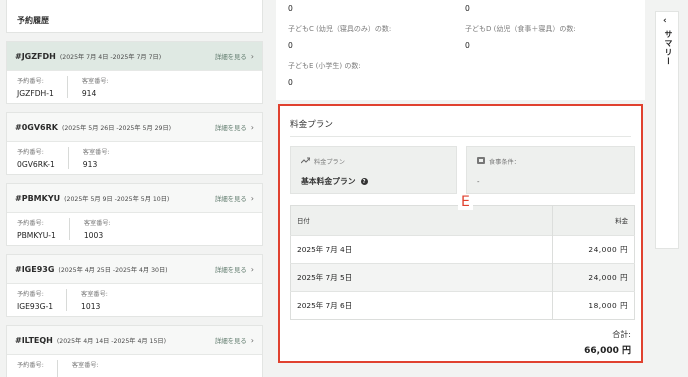 This screenshot has width=688, height=377. Describe the element at coordinates (110, 57) in the screenshot. I see `reservation-dates: (2025年 7月 4日 -2025年 7月 7日)` at that location.